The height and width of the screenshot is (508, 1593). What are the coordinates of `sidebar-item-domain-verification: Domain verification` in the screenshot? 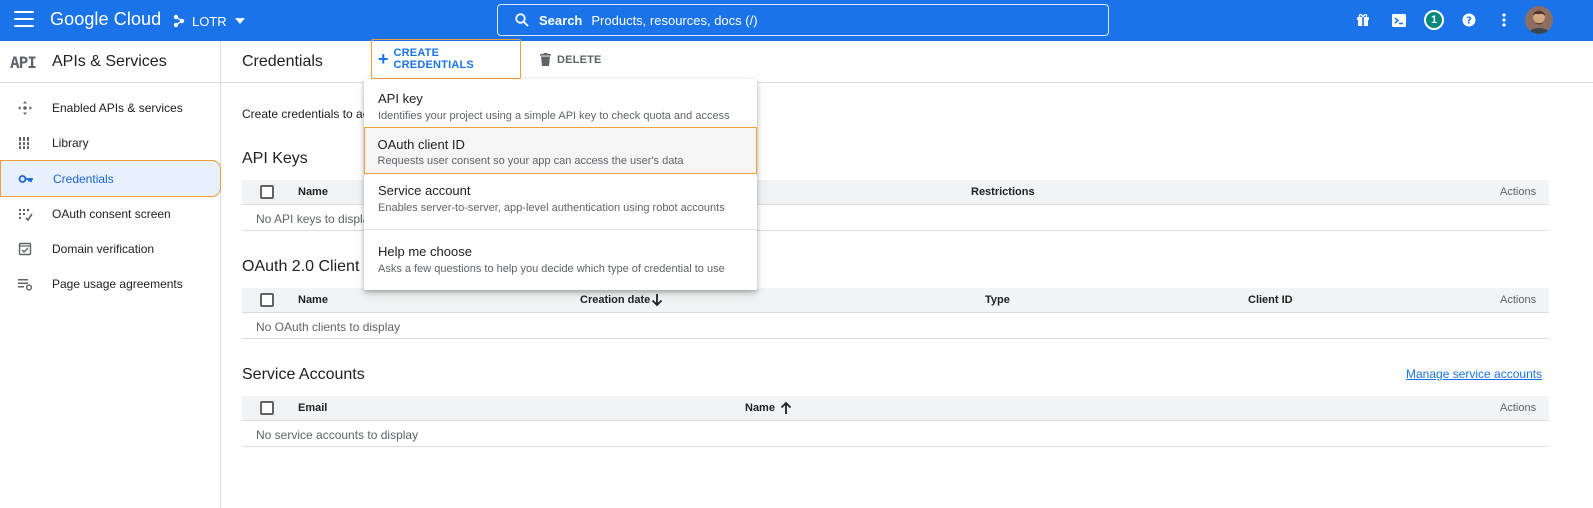 It's located at (110, 249).